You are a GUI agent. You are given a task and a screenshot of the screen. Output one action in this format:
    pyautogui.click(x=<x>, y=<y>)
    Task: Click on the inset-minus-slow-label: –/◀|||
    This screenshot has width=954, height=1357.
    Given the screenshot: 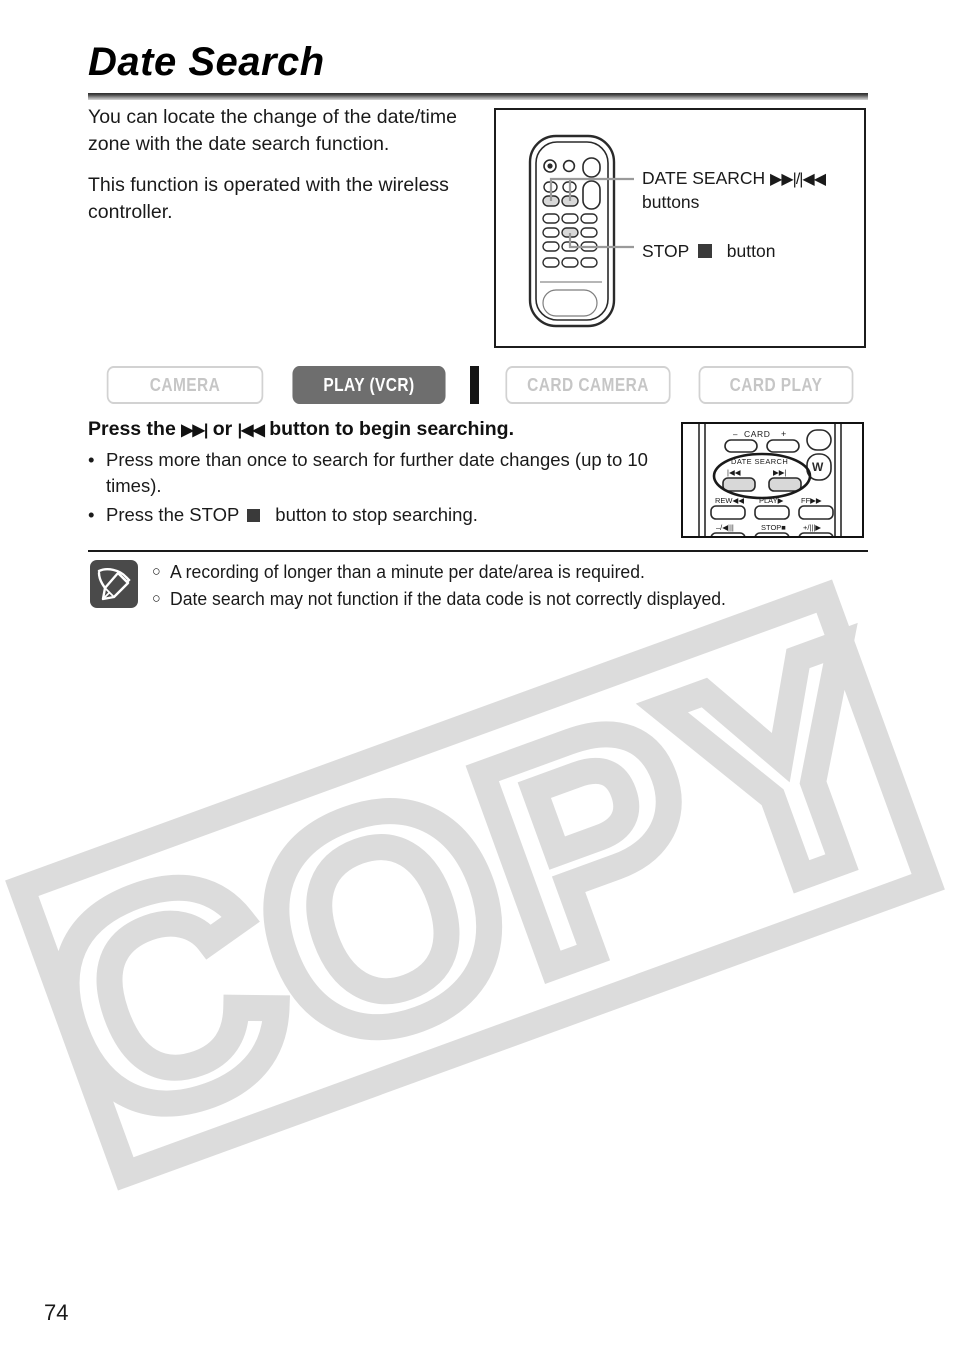 What is the action you would take?
    pyautogui.click(x=725, y=527)
    